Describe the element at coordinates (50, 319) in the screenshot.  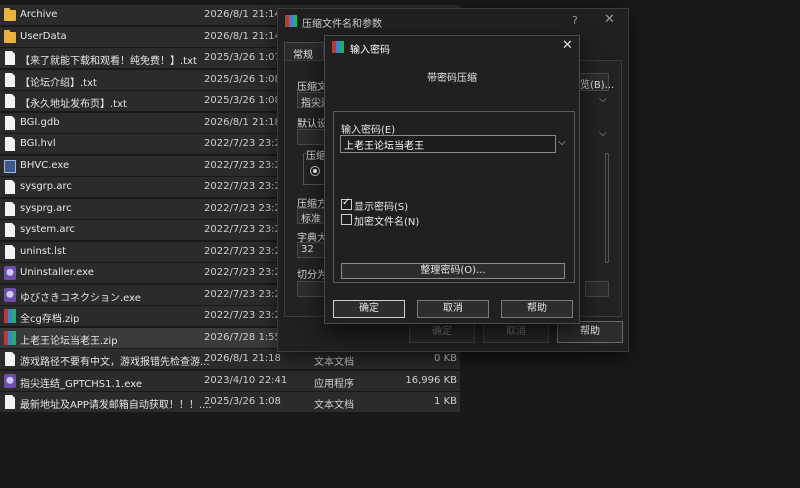
I see `file-name: 全cg存档.zip` at that location.